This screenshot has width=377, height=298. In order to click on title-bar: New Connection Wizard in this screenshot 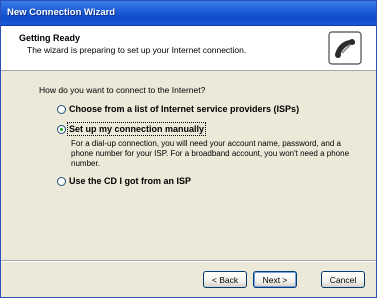, I will do `click(188, 13)`.